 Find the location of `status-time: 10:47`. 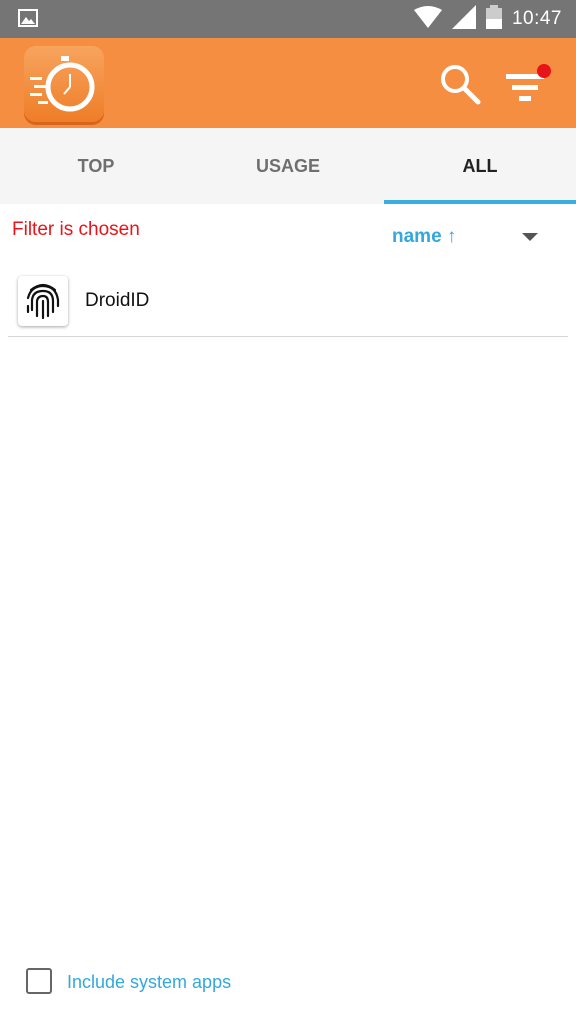

status-time: 10:47 is located at coordinates (536, 18).